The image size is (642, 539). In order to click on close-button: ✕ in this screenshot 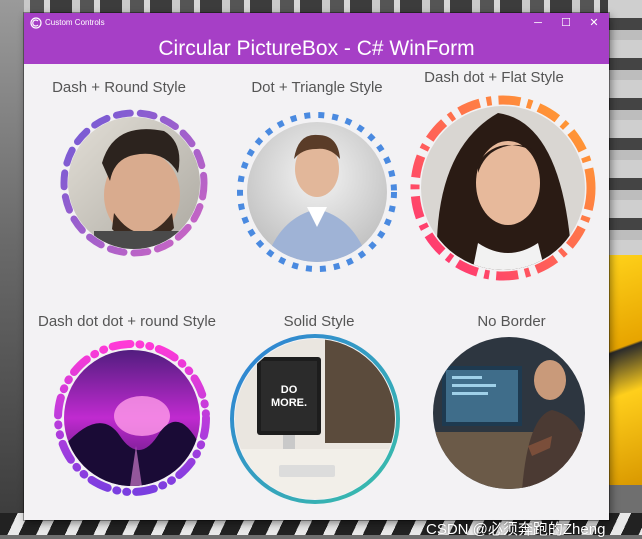, I will do `click(594, 23)`.